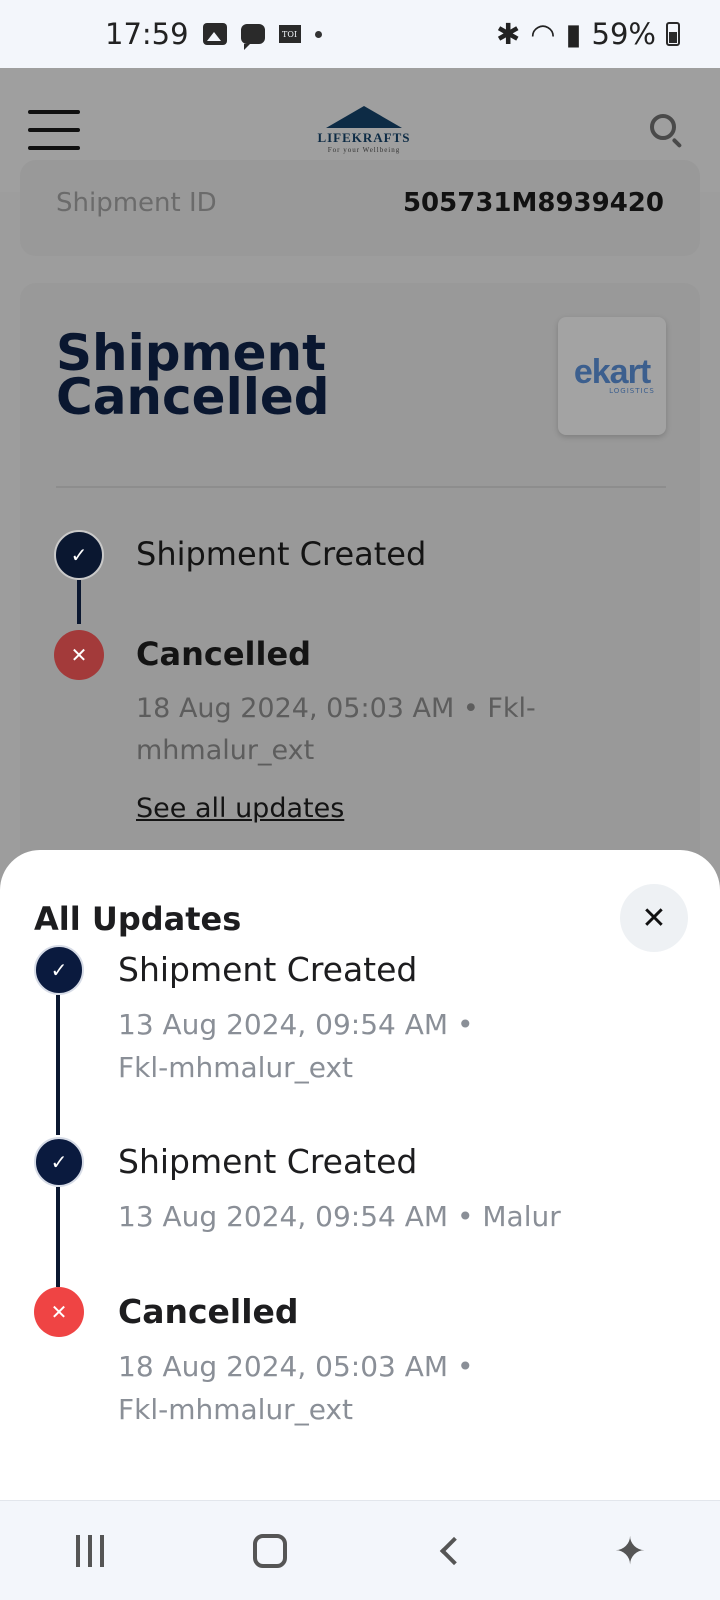 The image size is (720, 1600). What do you see at coordinates (364, 150) in the screenshot?
I see `logo-tagline: For your Wellbeing` at bounding box center [364, 150].